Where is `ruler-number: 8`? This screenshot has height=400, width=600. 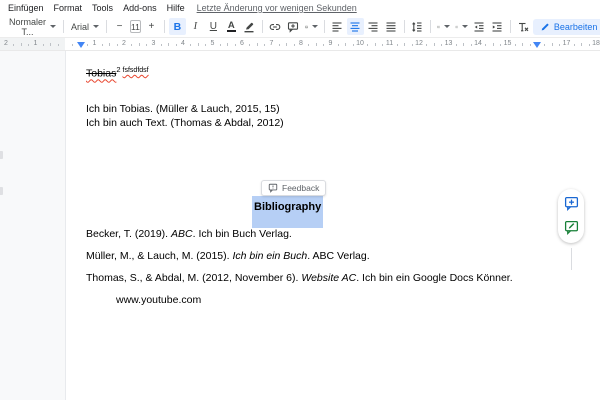
ruler-number: 8 is located at coordinates (301, 43).